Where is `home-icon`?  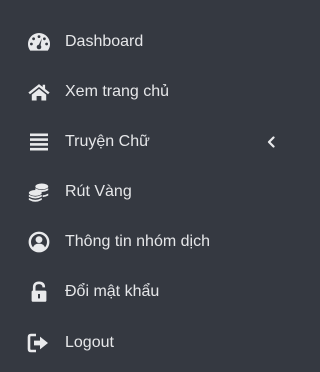 home-icon is located at coordinates (39, 92).